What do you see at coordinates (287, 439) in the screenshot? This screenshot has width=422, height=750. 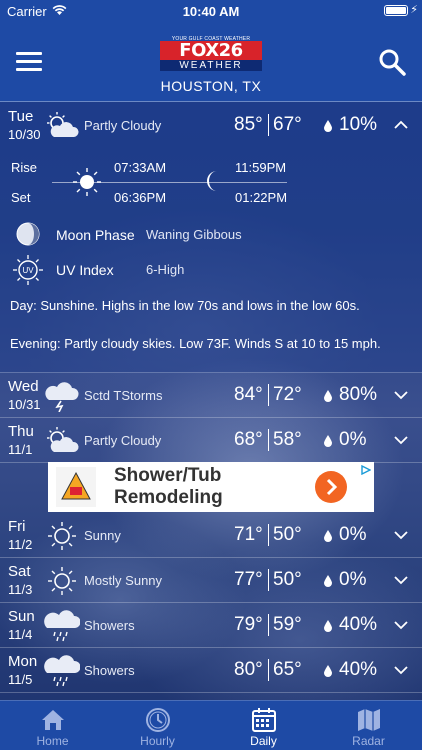 I see `low-temp: 58°` at bounding box center [287, 439].